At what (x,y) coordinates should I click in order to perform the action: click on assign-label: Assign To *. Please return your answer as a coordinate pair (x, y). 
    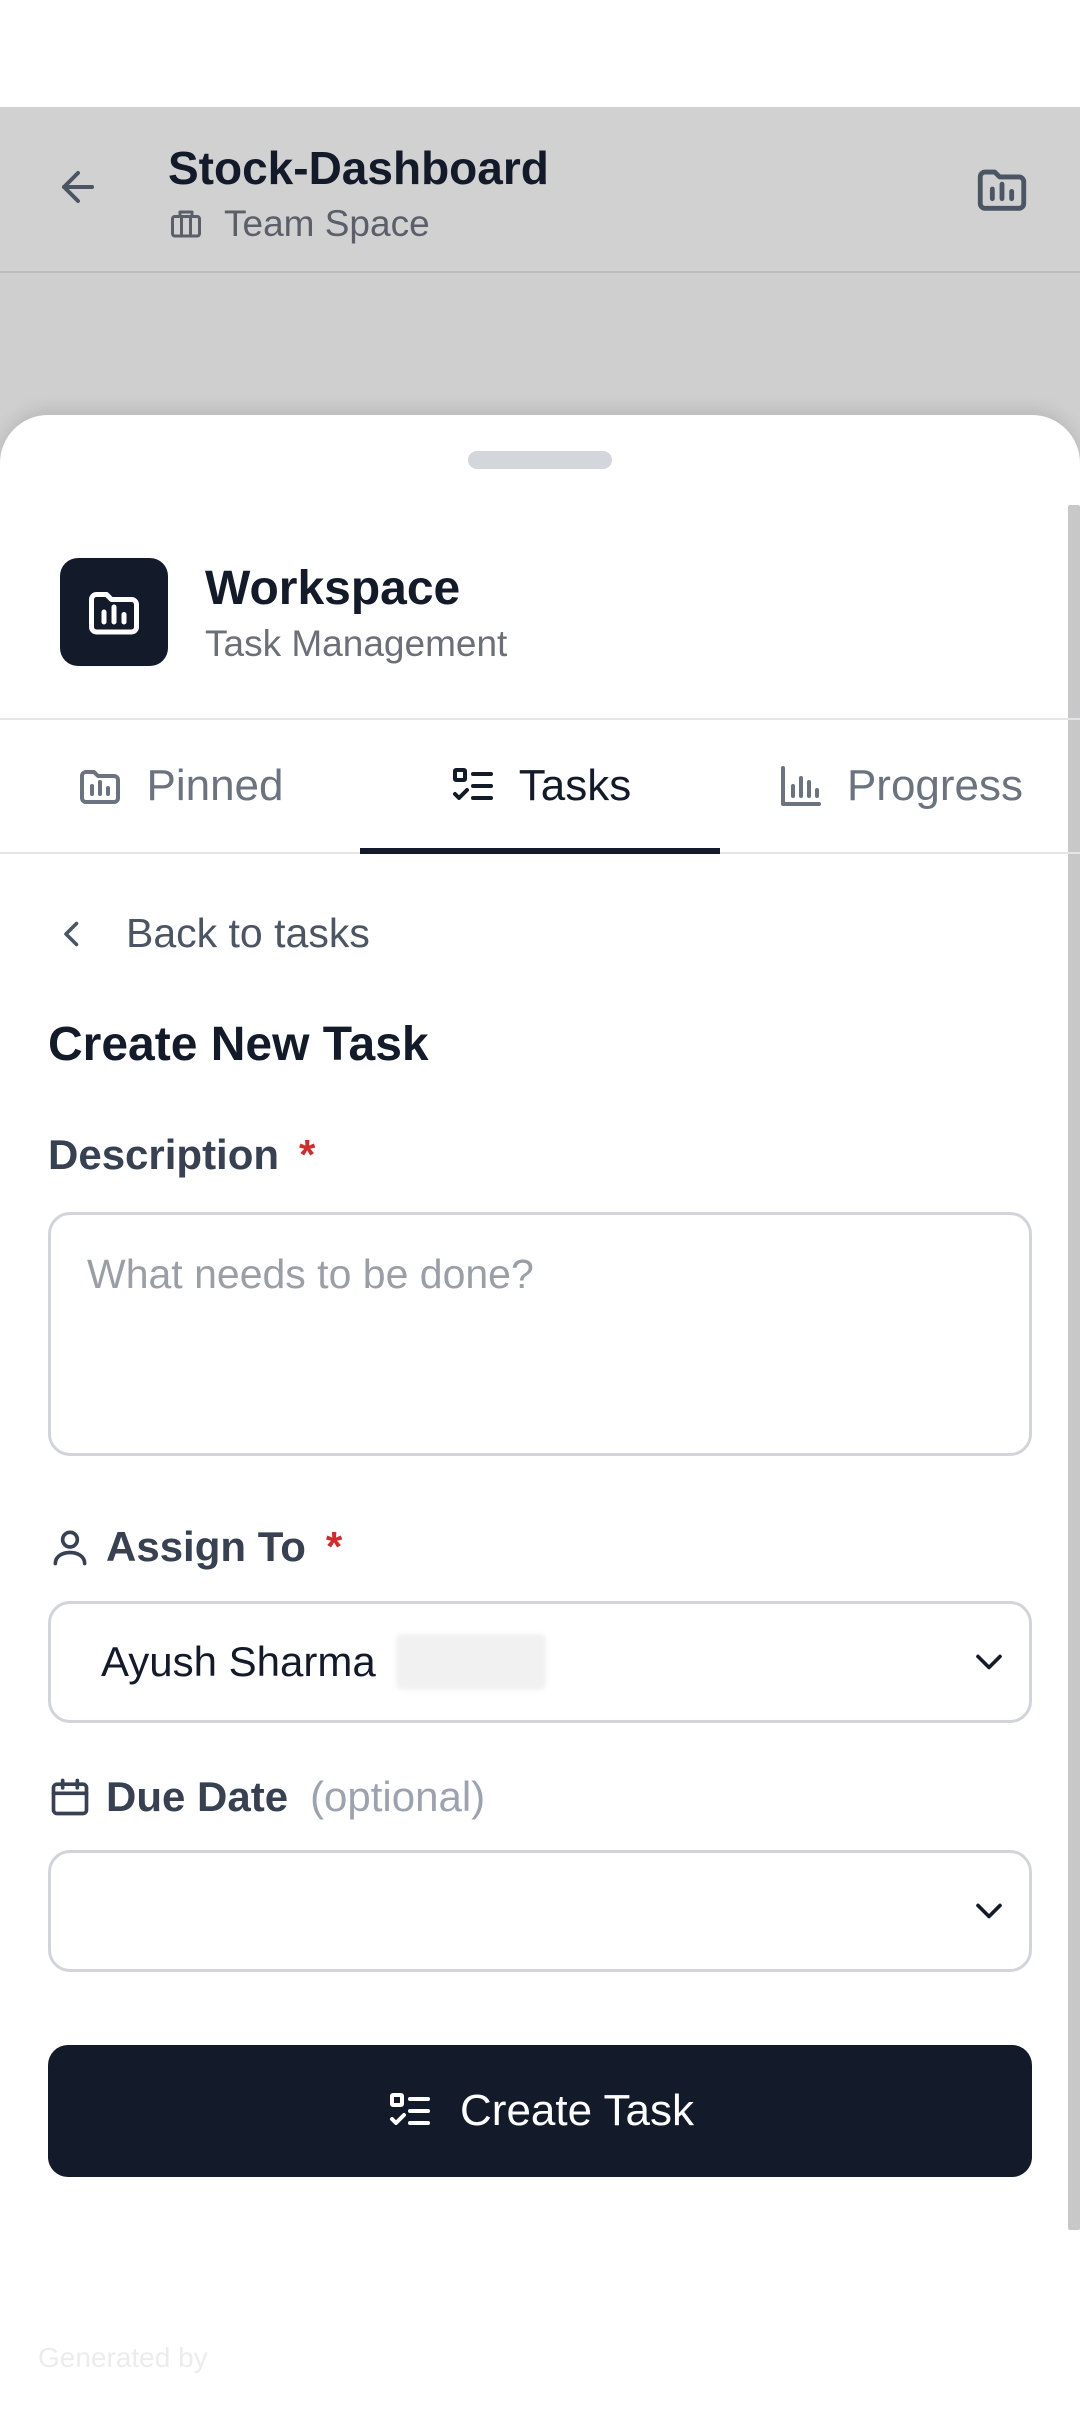
    Looking at the image, I should click on (195, 1547).